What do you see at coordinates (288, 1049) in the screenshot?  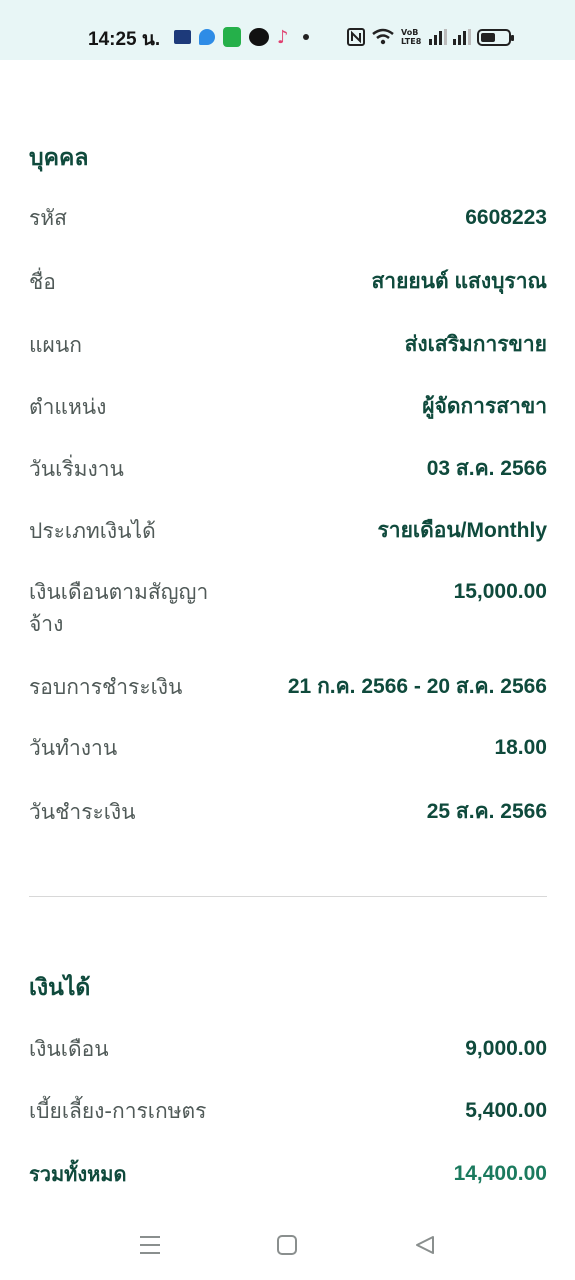 I see `income-row-salary: เงินเดือน 9,000.00` at bounding box center [288, 1049].